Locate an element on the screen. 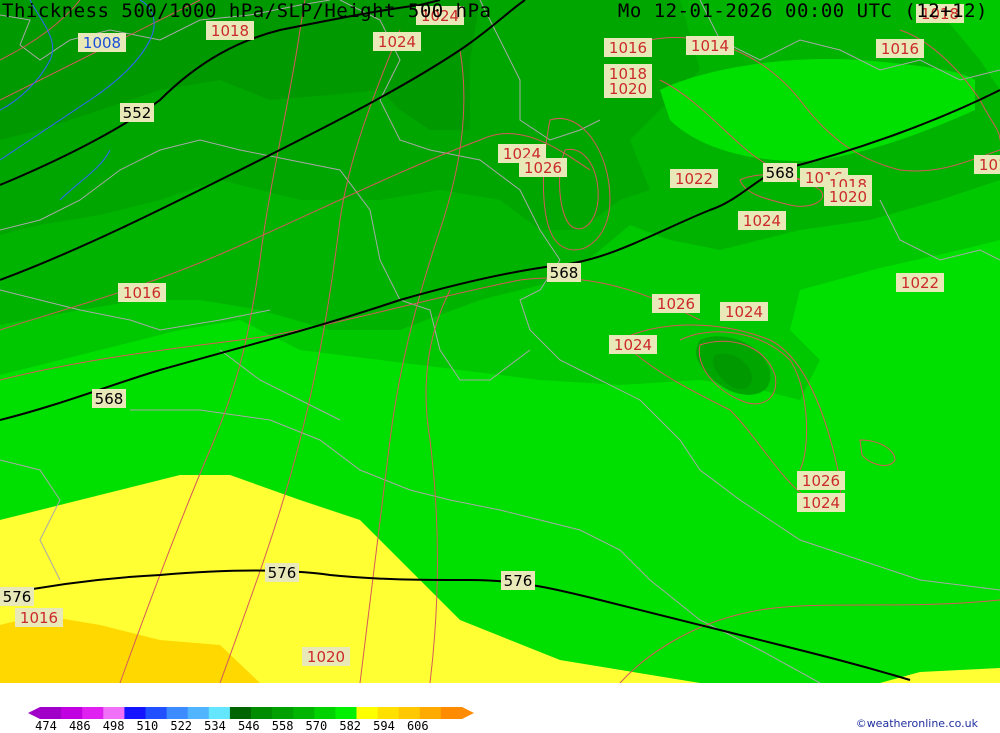 The height and width of the screenshot is (733, 1000). svg-text: 1018 is located at coordinates (230, 31).